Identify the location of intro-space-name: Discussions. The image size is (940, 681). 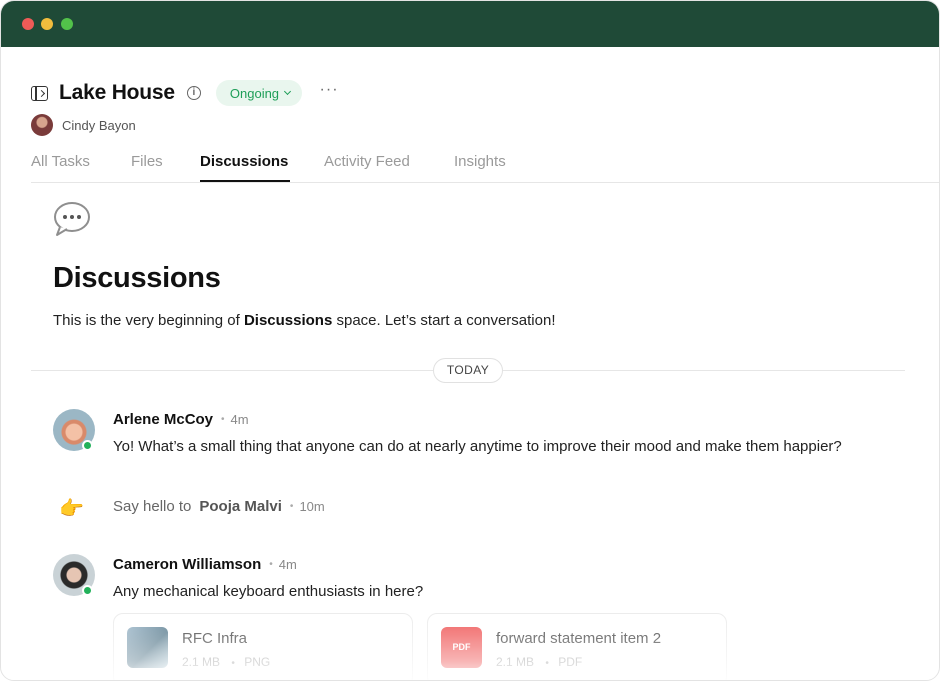
(288, 320).